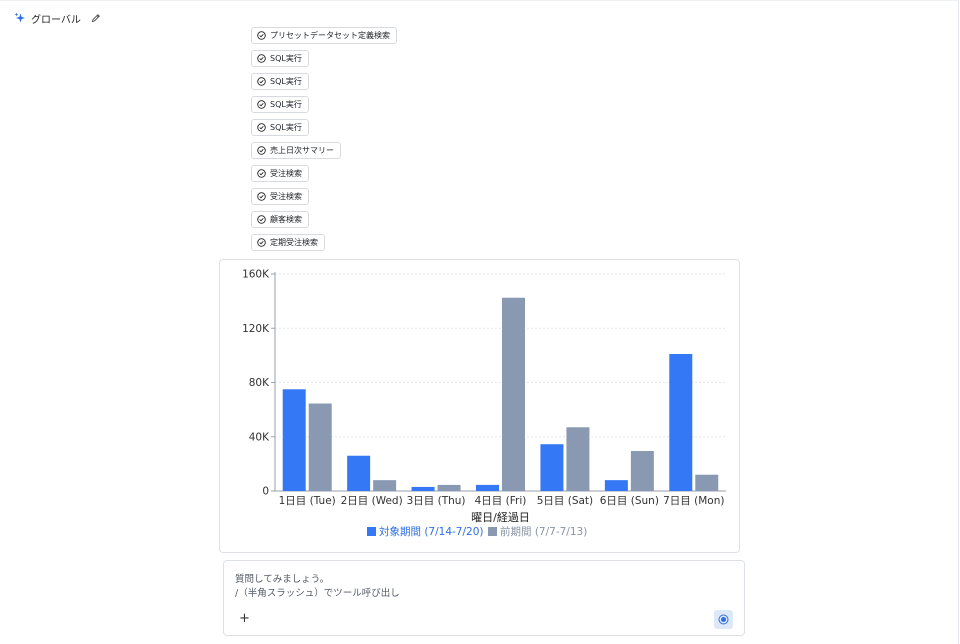  What do you see at coordinates (629, 501) in the screenshot?
I see `x-tick-label: 6日目 (Sun)` at bounding box center [629, 501].